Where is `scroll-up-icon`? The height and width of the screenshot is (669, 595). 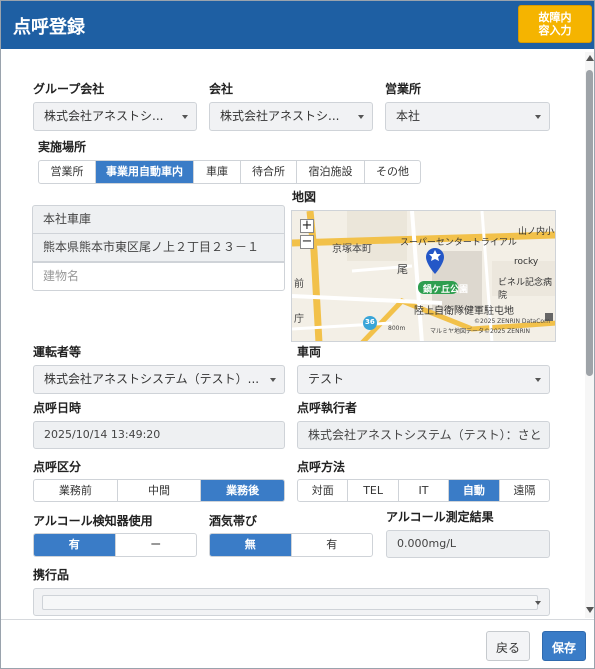 scroll-up-icon is located at coordinates (590, 58).